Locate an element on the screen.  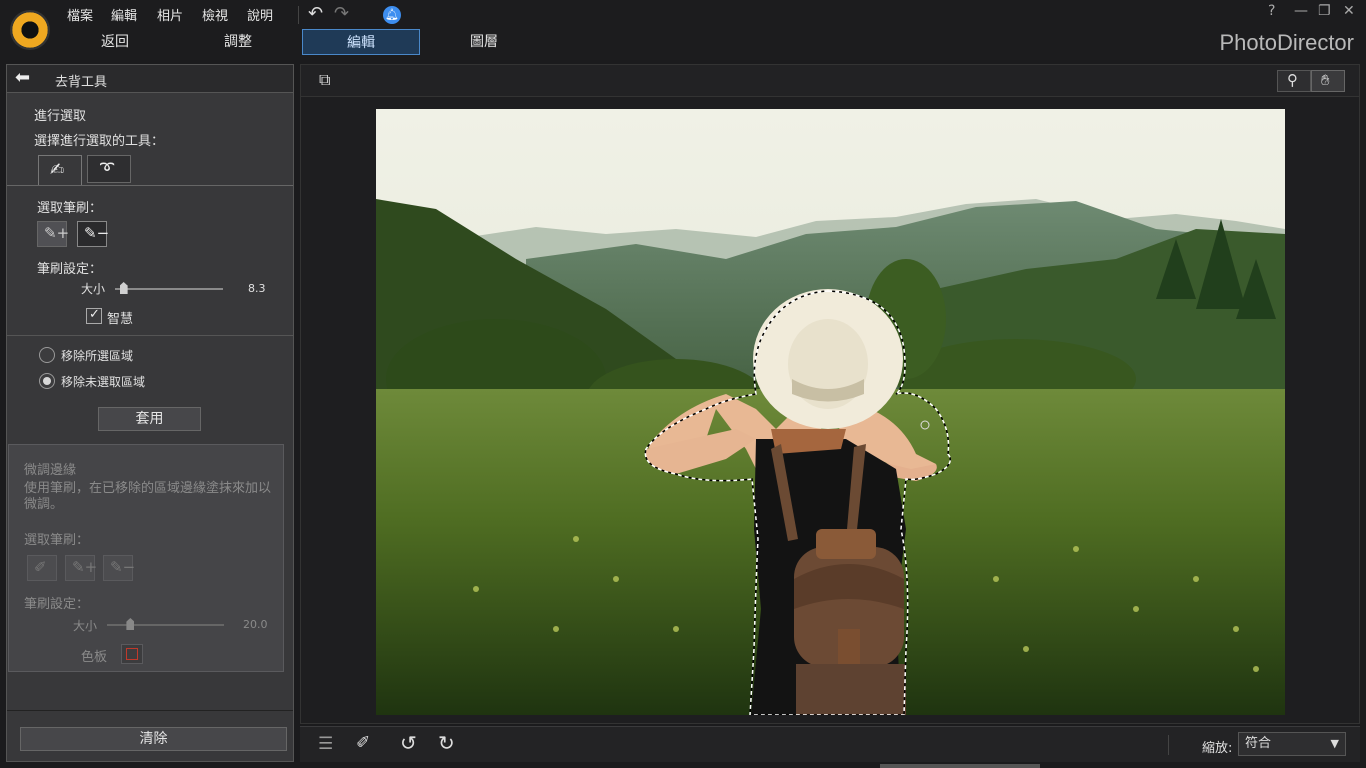
remove-unselected-label: 移除未選取區域 is located at coordinates (103, 381).